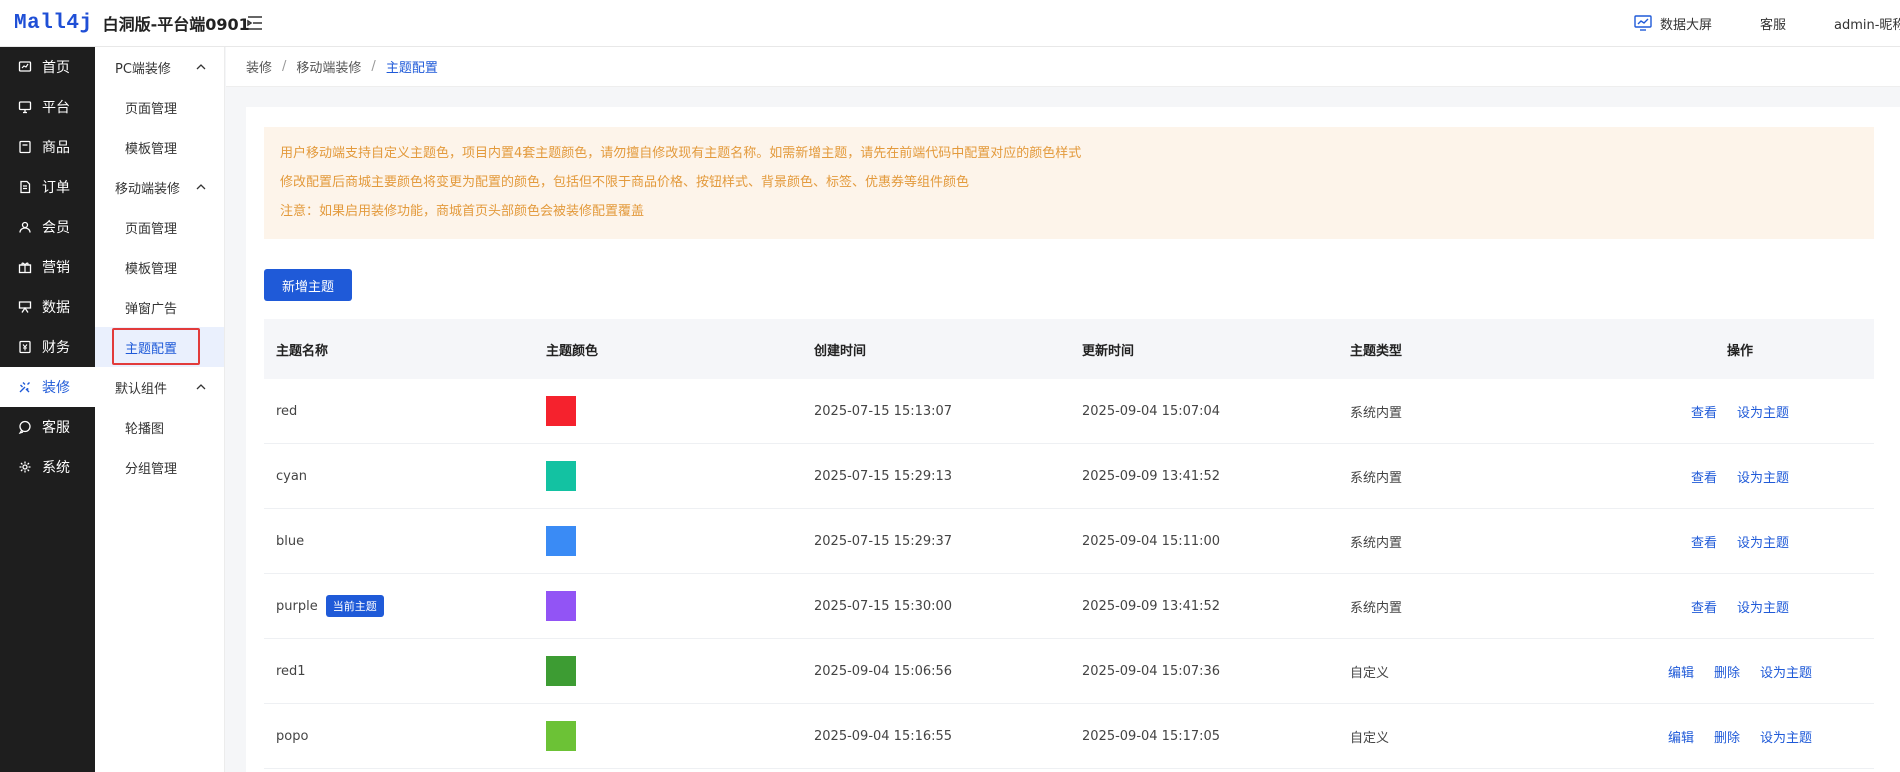 The width and height of the screenshot is (1900, 772). What do you see at coordinates (47, 227) in the screenshot?
I see `sidebar-item-member: 会员` at bounding box center [47, 227].